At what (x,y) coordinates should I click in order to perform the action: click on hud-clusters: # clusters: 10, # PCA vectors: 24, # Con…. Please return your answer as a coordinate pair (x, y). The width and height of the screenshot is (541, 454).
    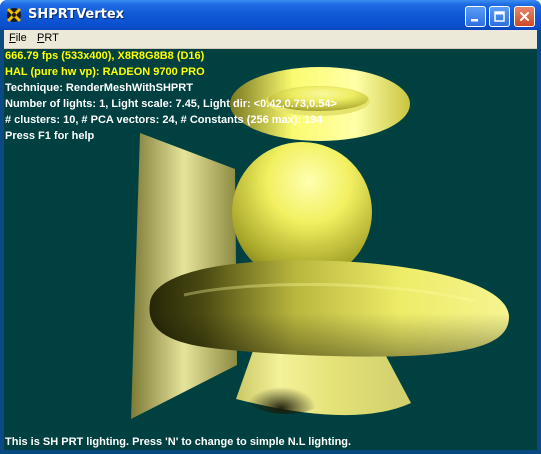
    Looking at the image, I should click on (164, 120).